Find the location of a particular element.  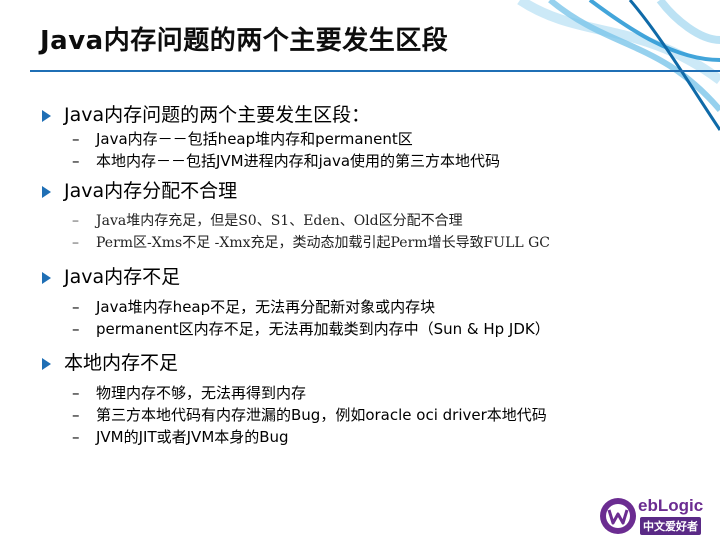

section-heading: Java内存问题的两个主要发生区段： is located at coordinates (370, 115).